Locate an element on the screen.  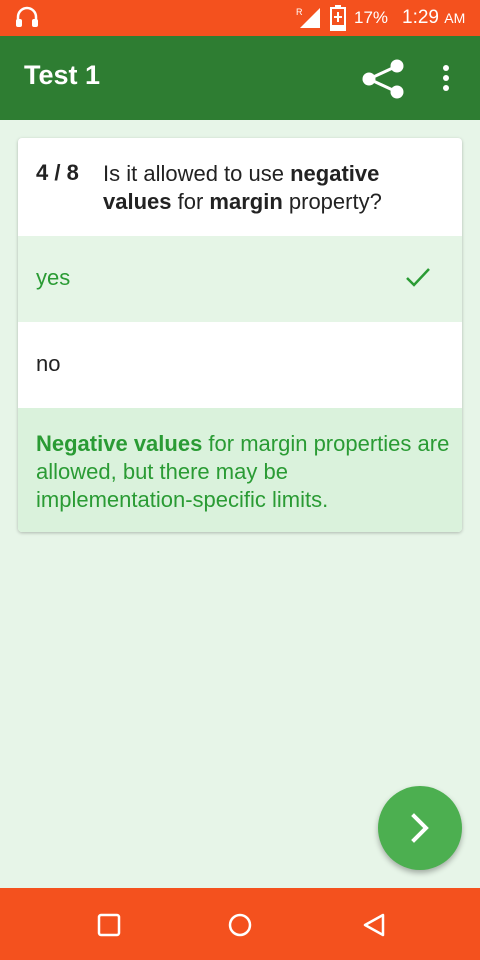
home-circle-icon is located at coordinates (240, 925).